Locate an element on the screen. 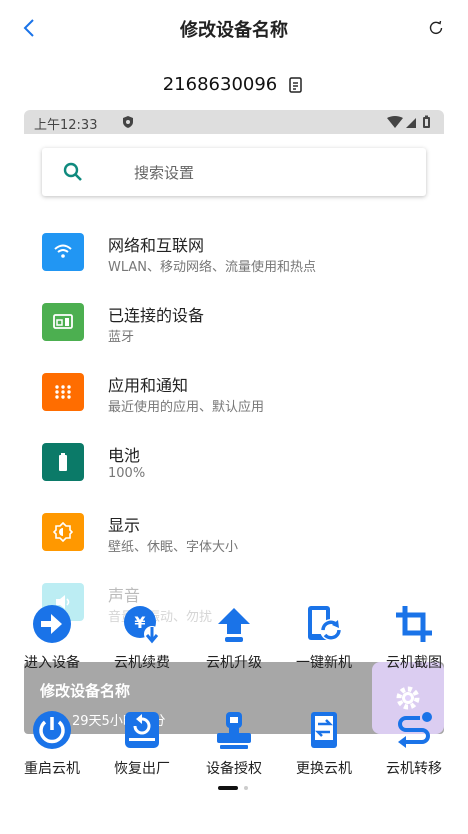  action-restart: 重启云机 is located at coordinates (52, 744).